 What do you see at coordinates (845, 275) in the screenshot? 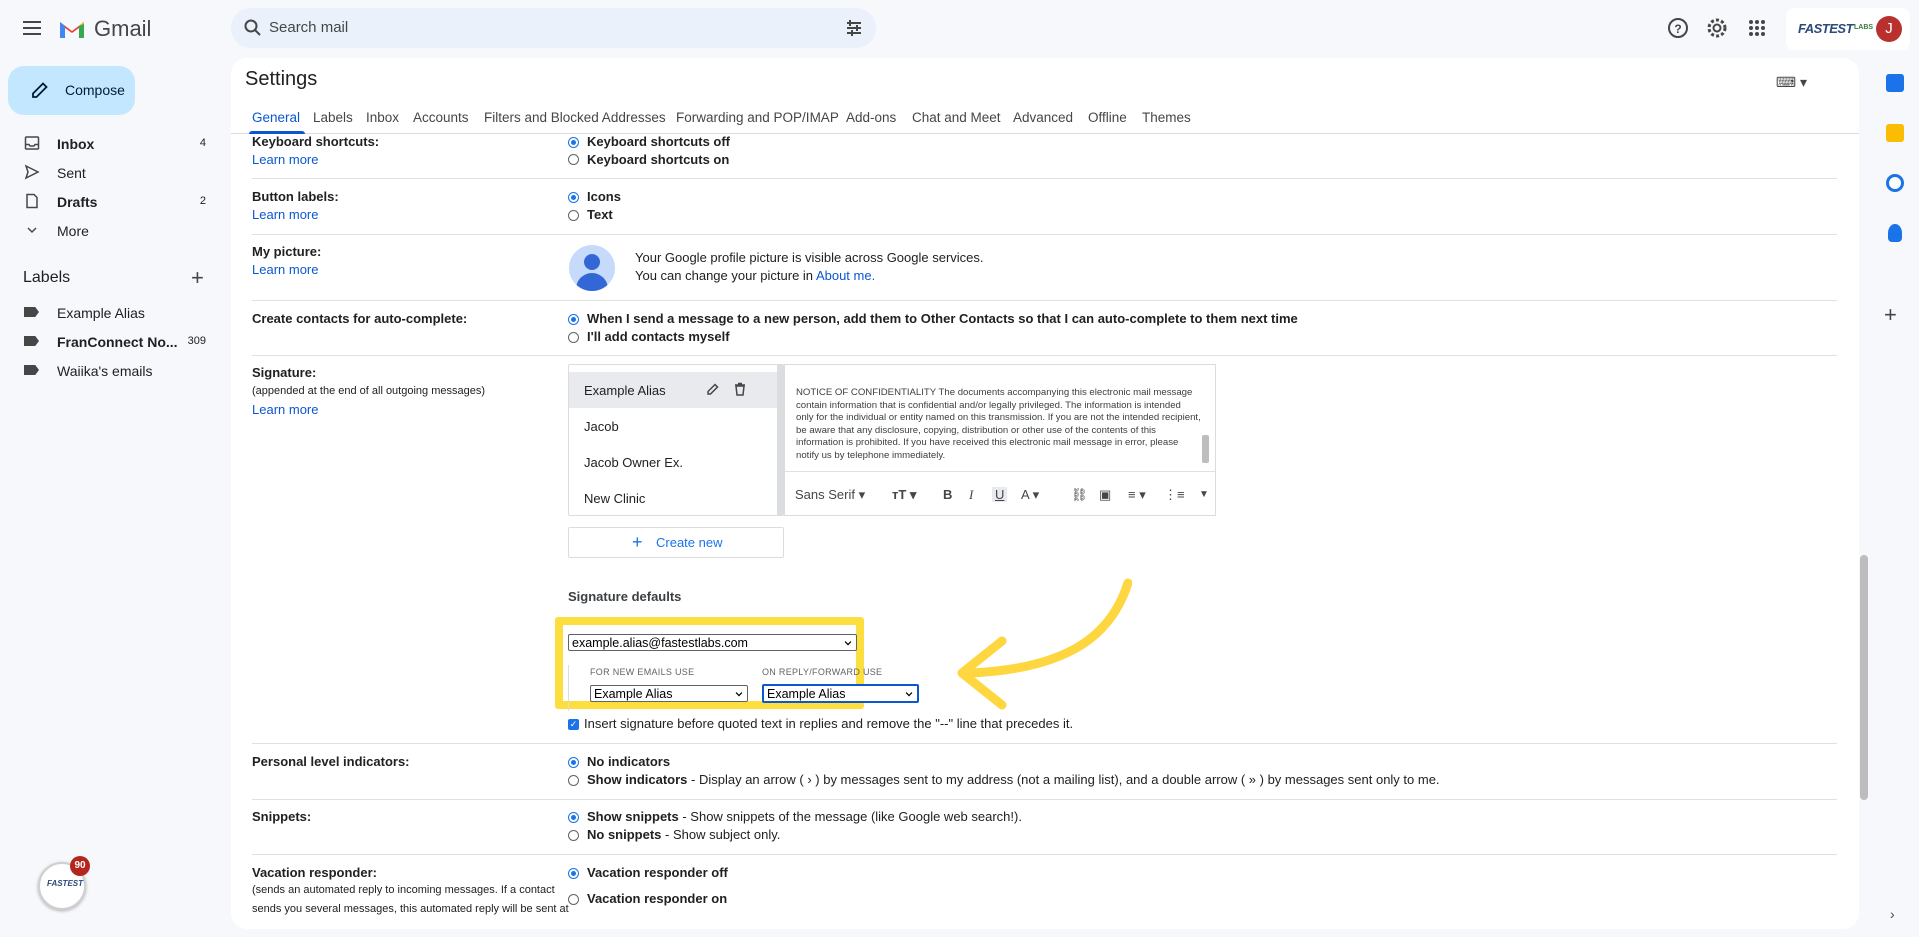
I see `about-me-link: About me.` at bounding box center [845, 275].